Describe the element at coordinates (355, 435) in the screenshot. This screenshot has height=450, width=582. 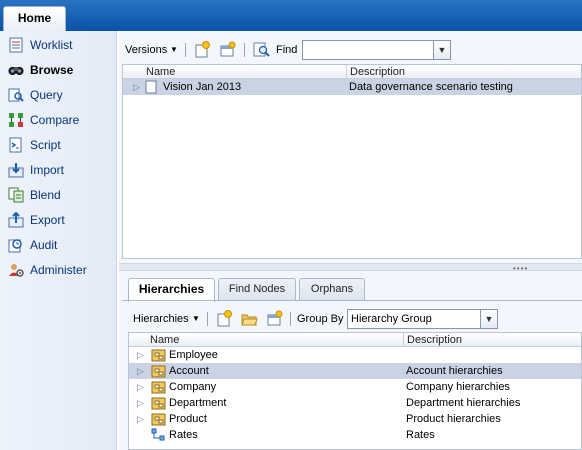
I see `table-row: Rates Rates` at that location.